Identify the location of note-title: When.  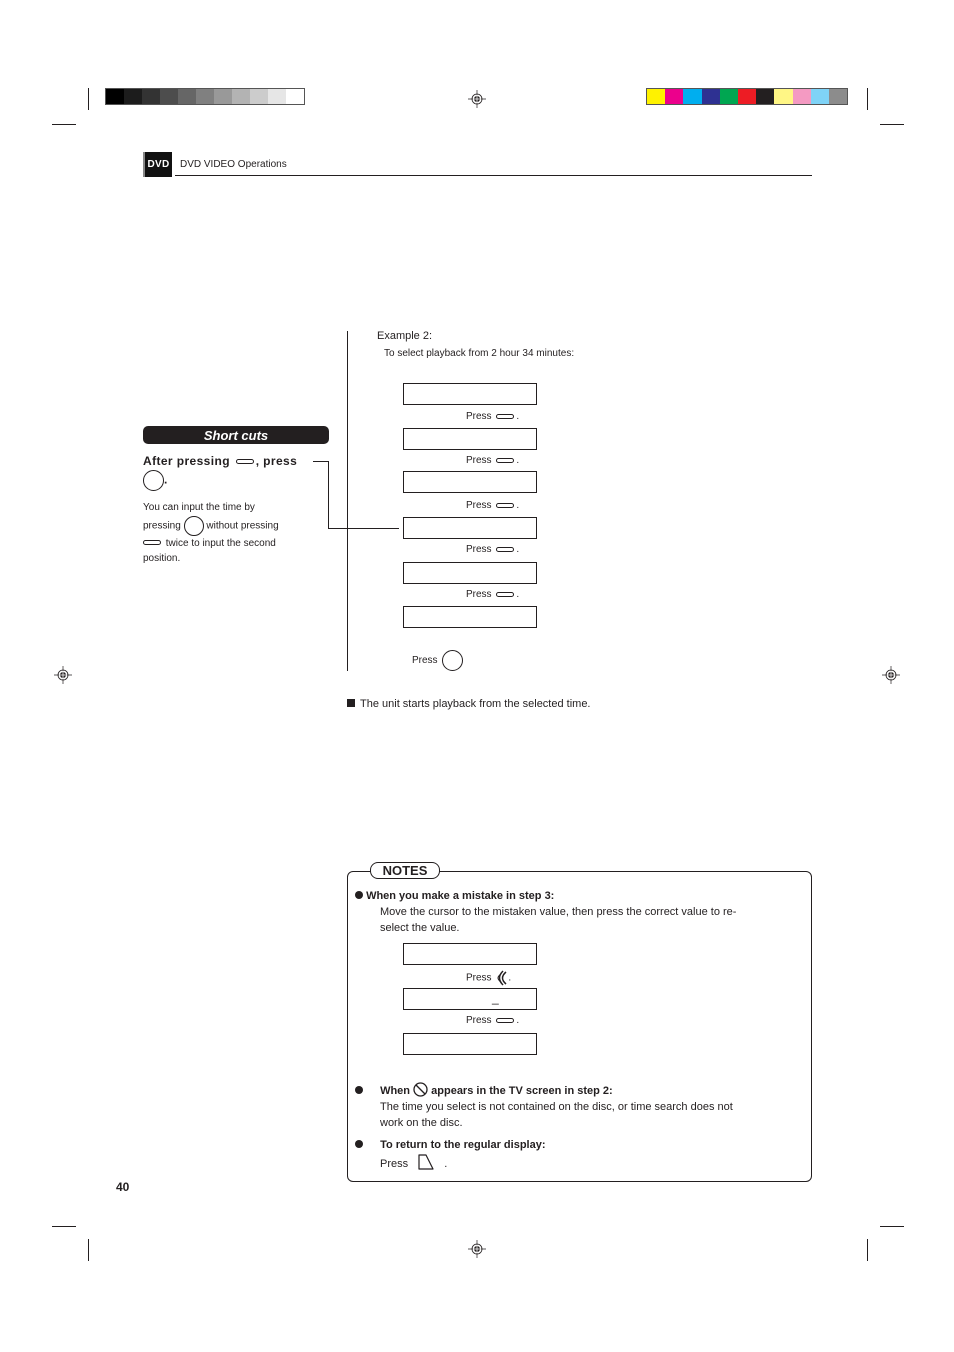
(395, 1091).